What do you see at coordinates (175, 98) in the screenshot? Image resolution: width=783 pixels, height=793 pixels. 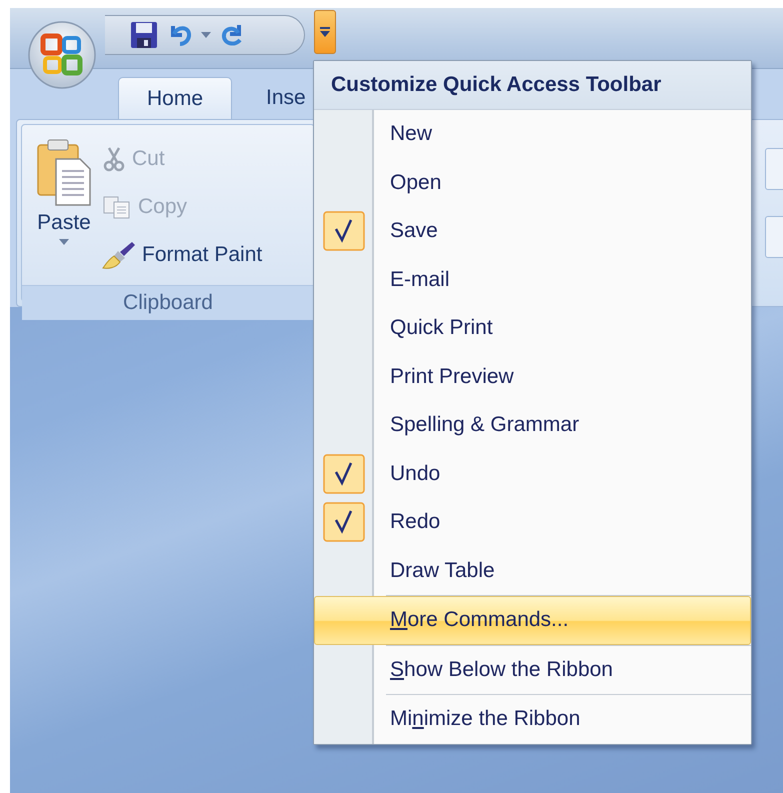 I see `ribbon-tab: Home` at bounding box center [175, 98].